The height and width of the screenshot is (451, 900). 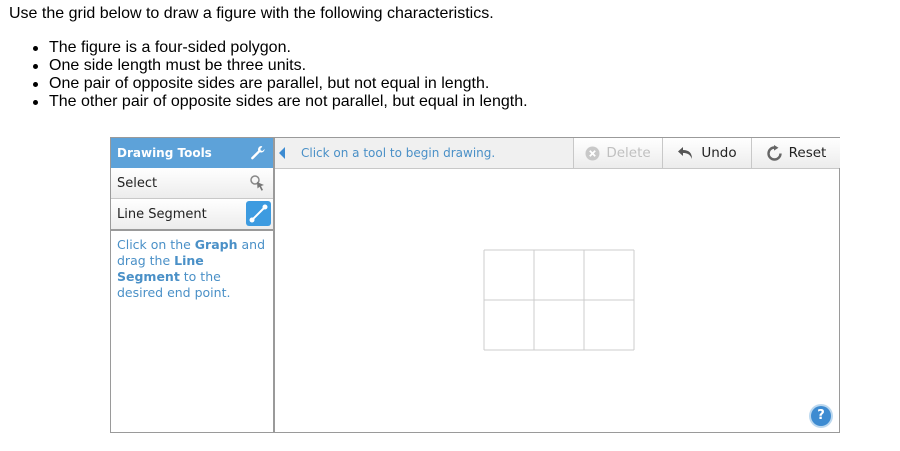 What do you see at coordinates (156, 244) in the screenshot?
I see `hint-text: Click on the` at bounding box center [156, 244].